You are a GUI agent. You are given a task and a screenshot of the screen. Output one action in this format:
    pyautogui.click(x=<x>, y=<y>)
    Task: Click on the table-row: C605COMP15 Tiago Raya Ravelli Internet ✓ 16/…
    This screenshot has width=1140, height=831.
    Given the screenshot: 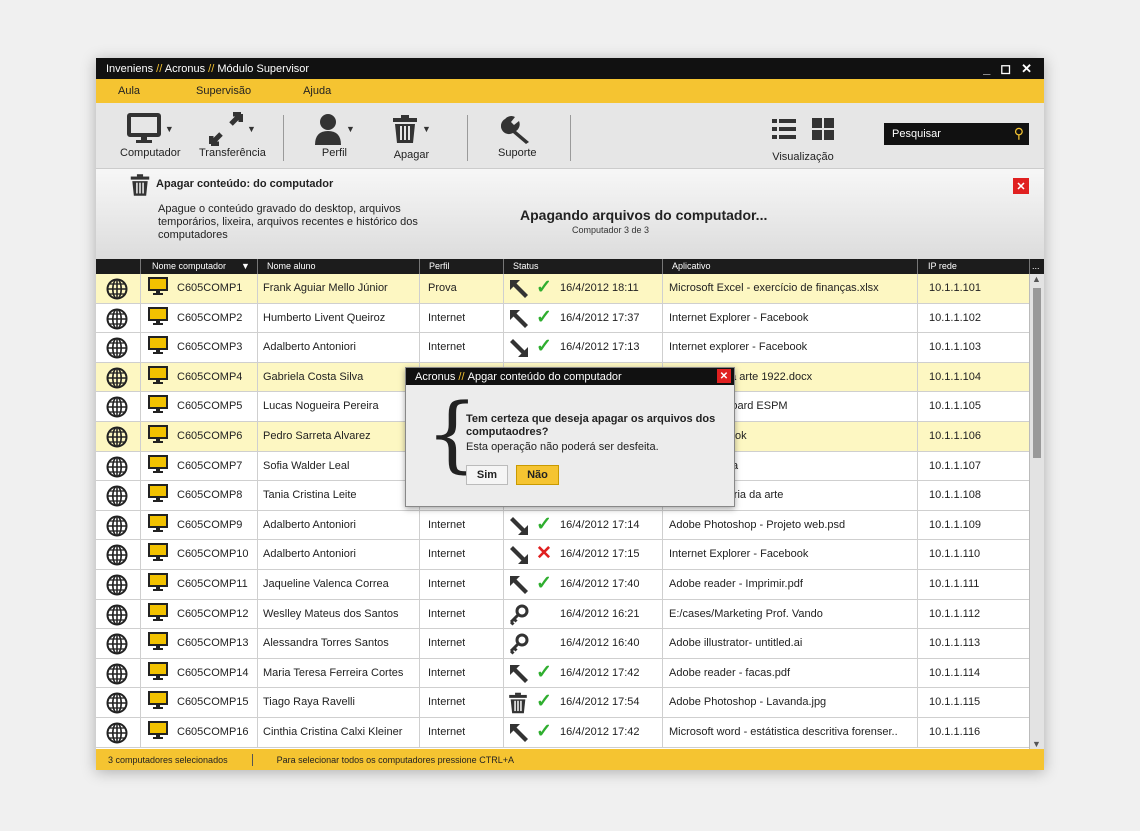 What is the action you would take?
    pyautogui.click(x=570, y=703)
    